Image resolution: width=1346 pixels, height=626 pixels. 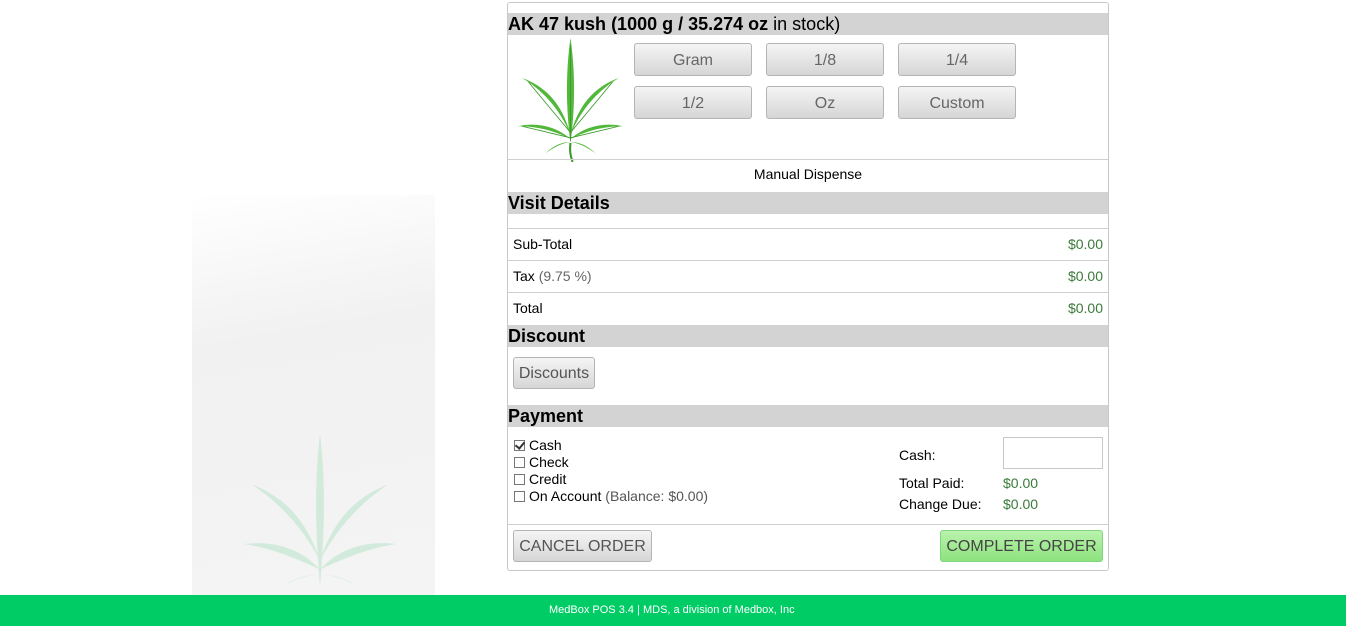 What do you see at coordinates (320, 510) in the screenshot?
I see `cannabis-leaf-watermark-icon` at bounding box center [320, 510].